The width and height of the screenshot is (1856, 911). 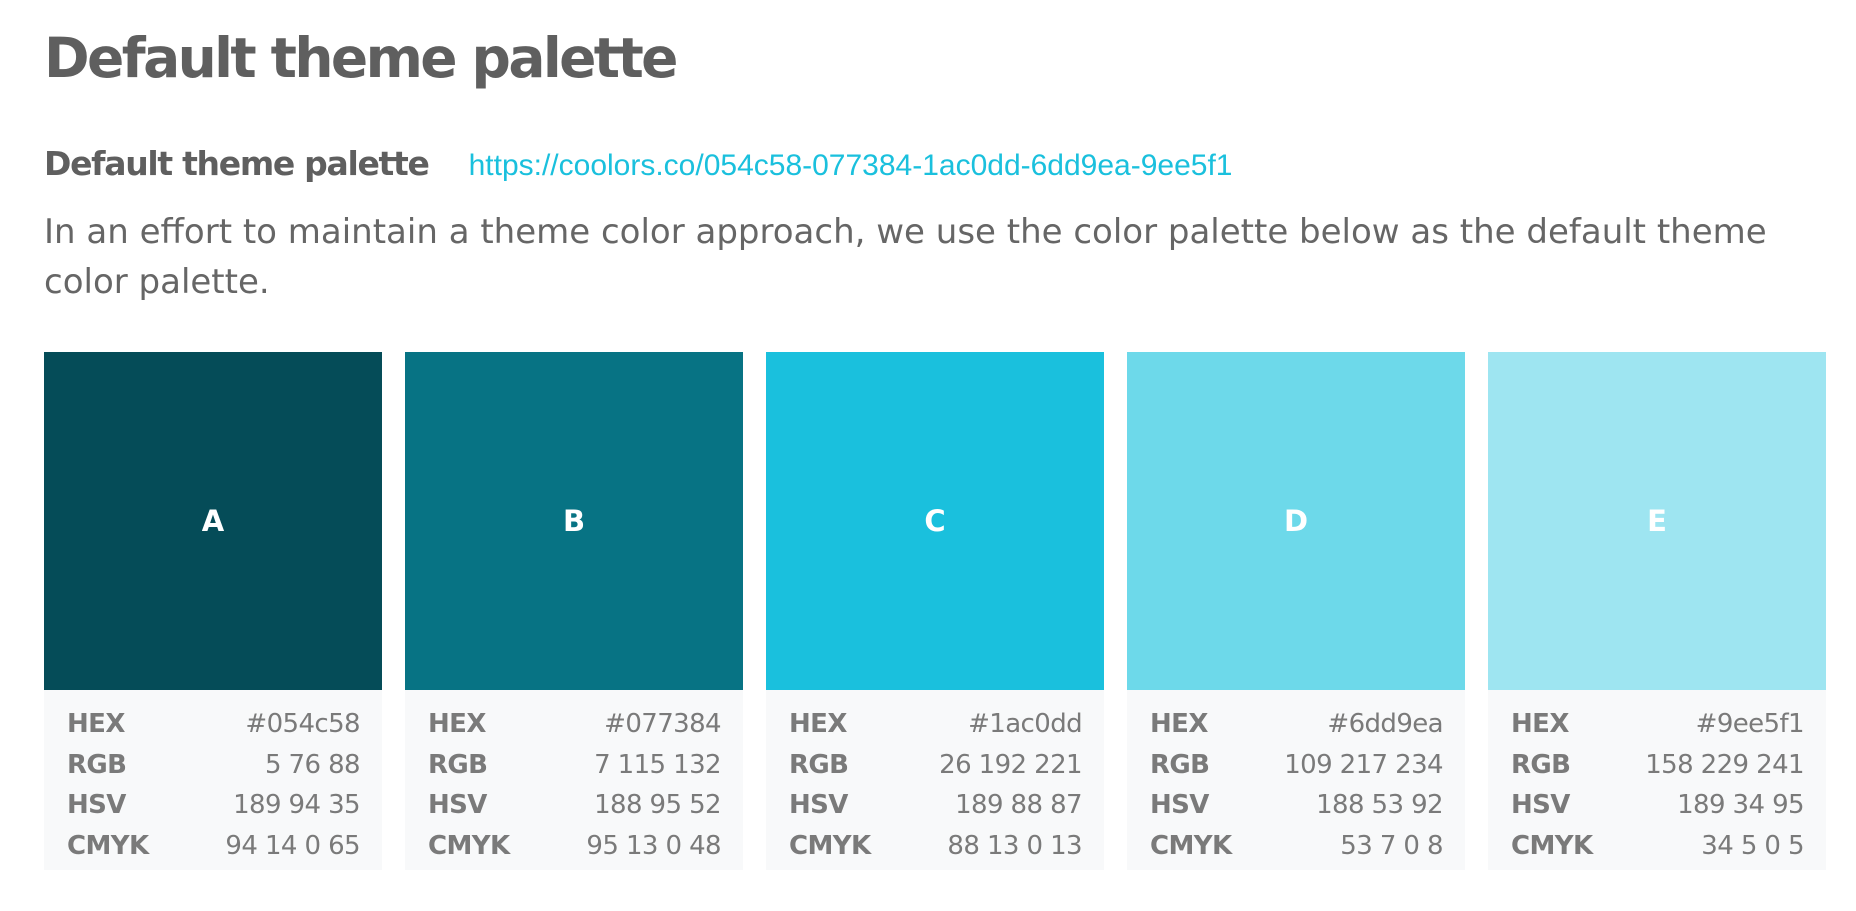 I want to click on hex-row: HEX #077384, so click(x=575, y=724).